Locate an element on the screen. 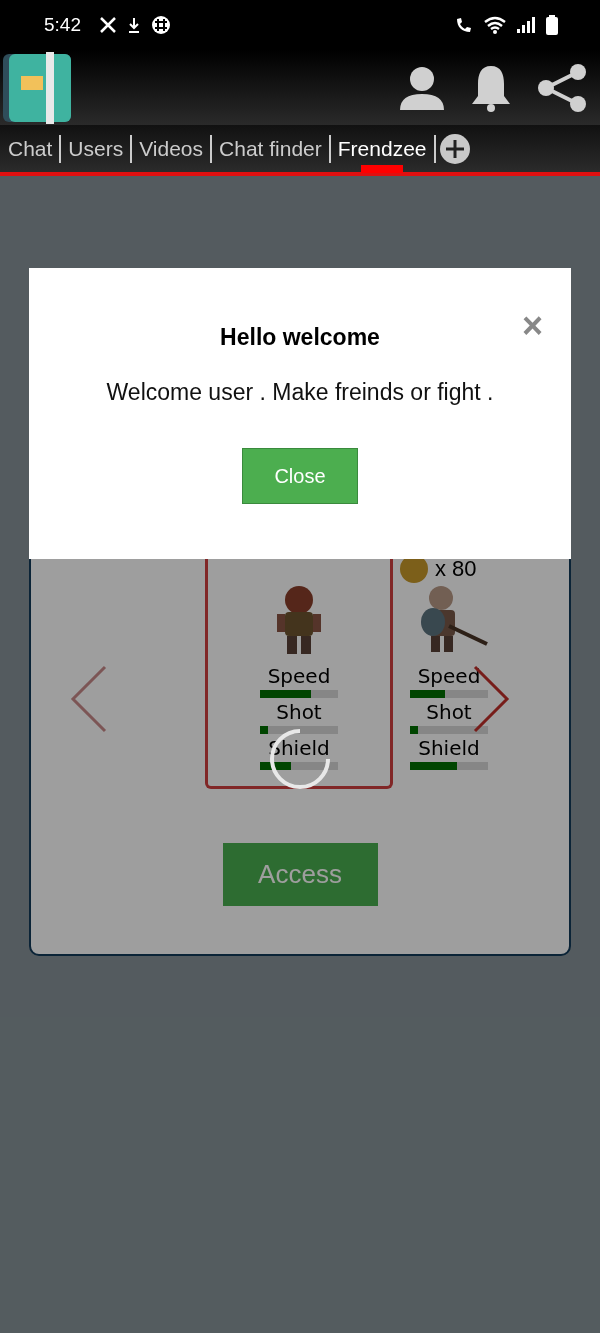 This screenshot has width=600, height=1333. download-icon is located at coordinates (134, 25).